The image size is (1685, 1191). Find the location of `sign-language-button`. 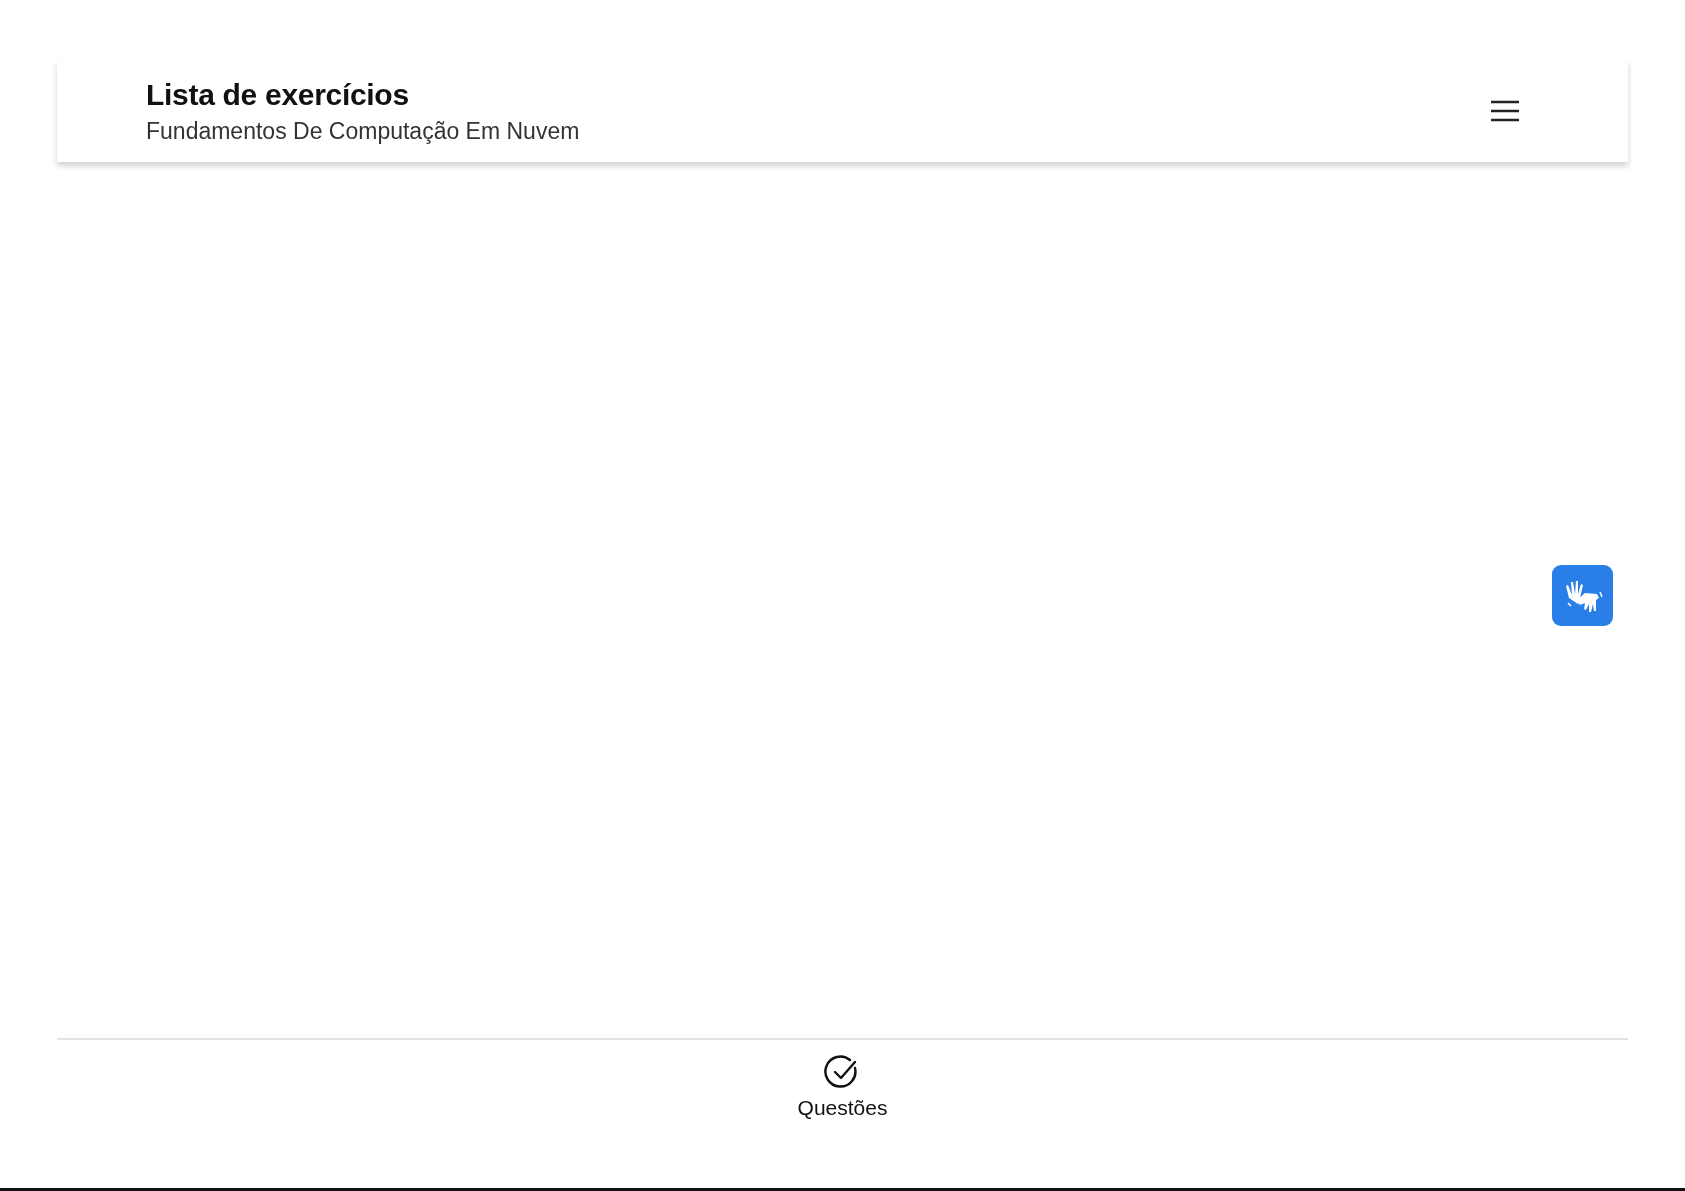

sign-language-button is located at coordinates (1582, 595).